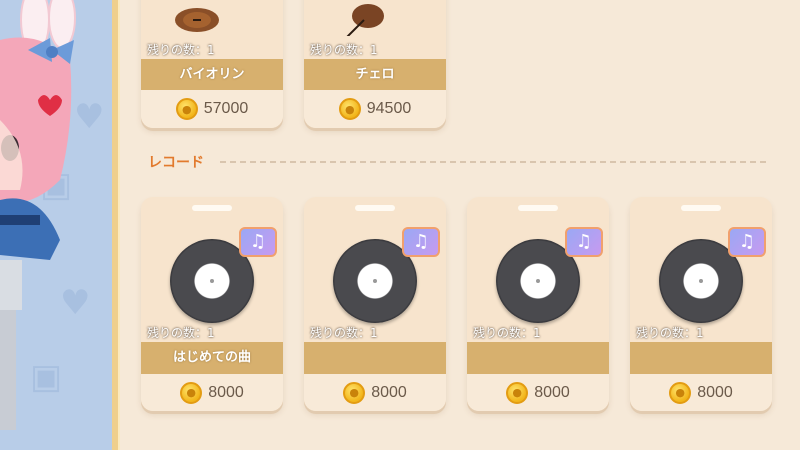 The width and height of the screenshot is (800, 450). I want to click on shop-item-card: 残りの数：1 チェロ ● 94500, so click(375, 64).